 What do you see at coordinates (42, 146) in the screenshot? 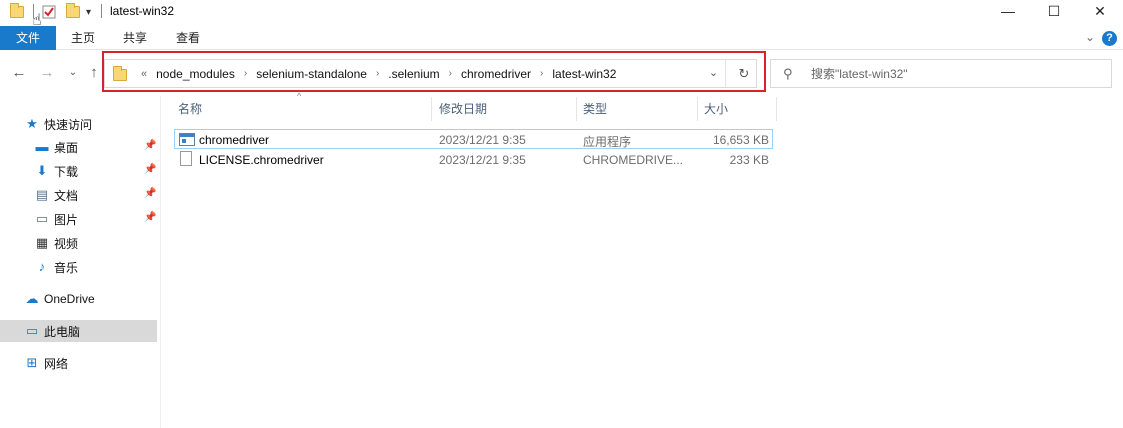
I see `desktop-icon: ▬` at bounding box center [42, 146].